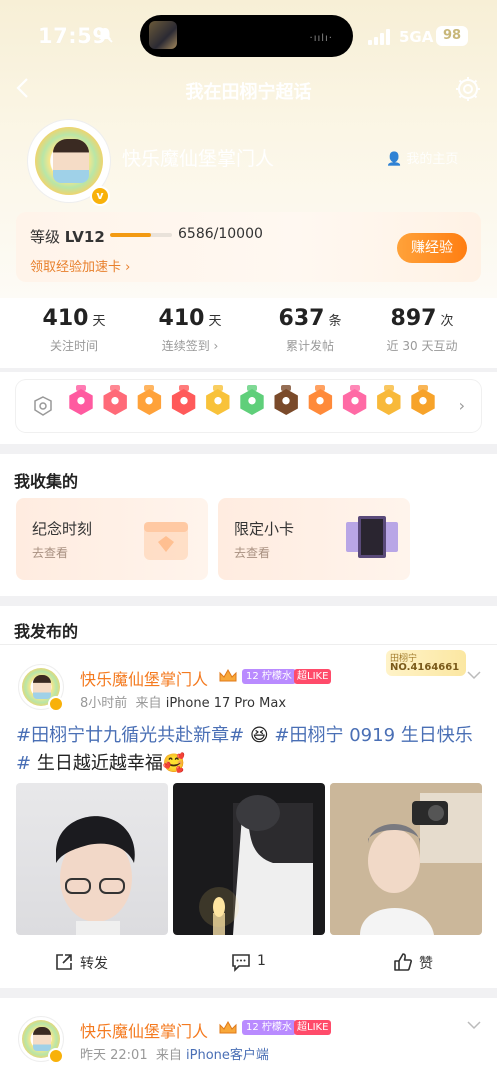 Image resolution: width=497 pixels, height=1080 pixels. I want to click on divider, so click(248, 644).